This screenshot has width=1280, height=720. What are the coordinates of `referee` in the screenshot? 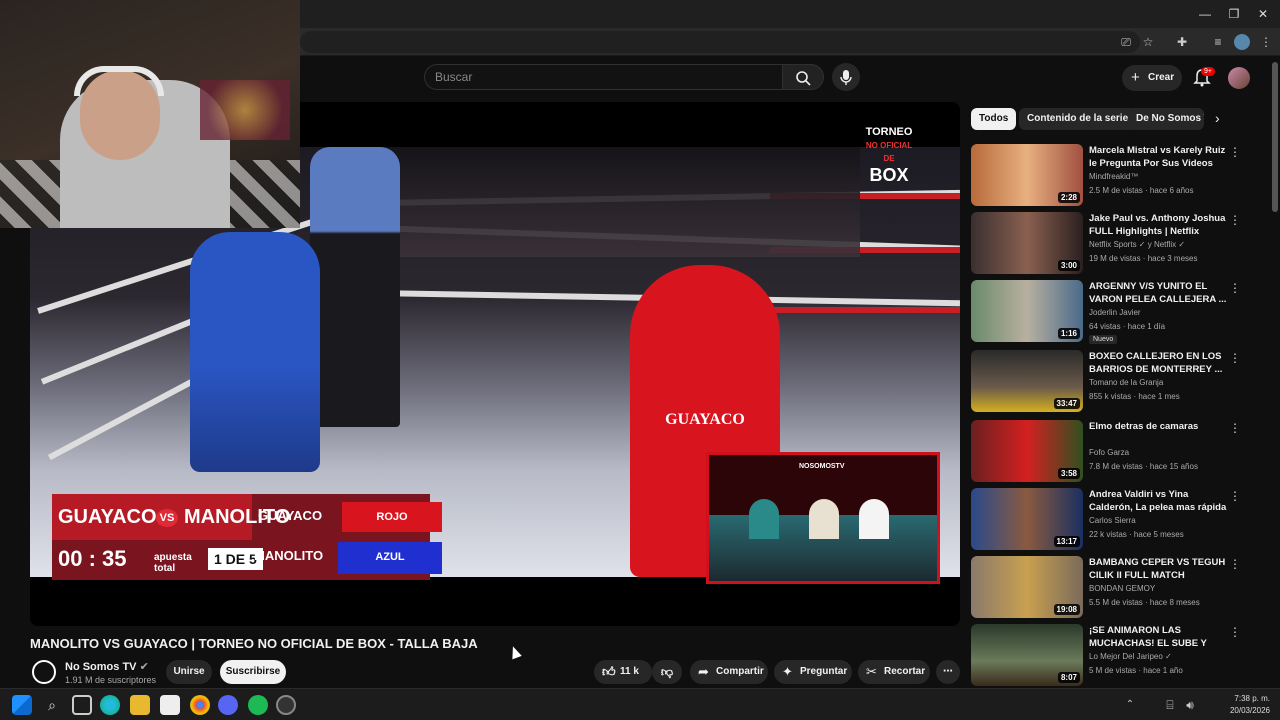 It's located at (355, 287).